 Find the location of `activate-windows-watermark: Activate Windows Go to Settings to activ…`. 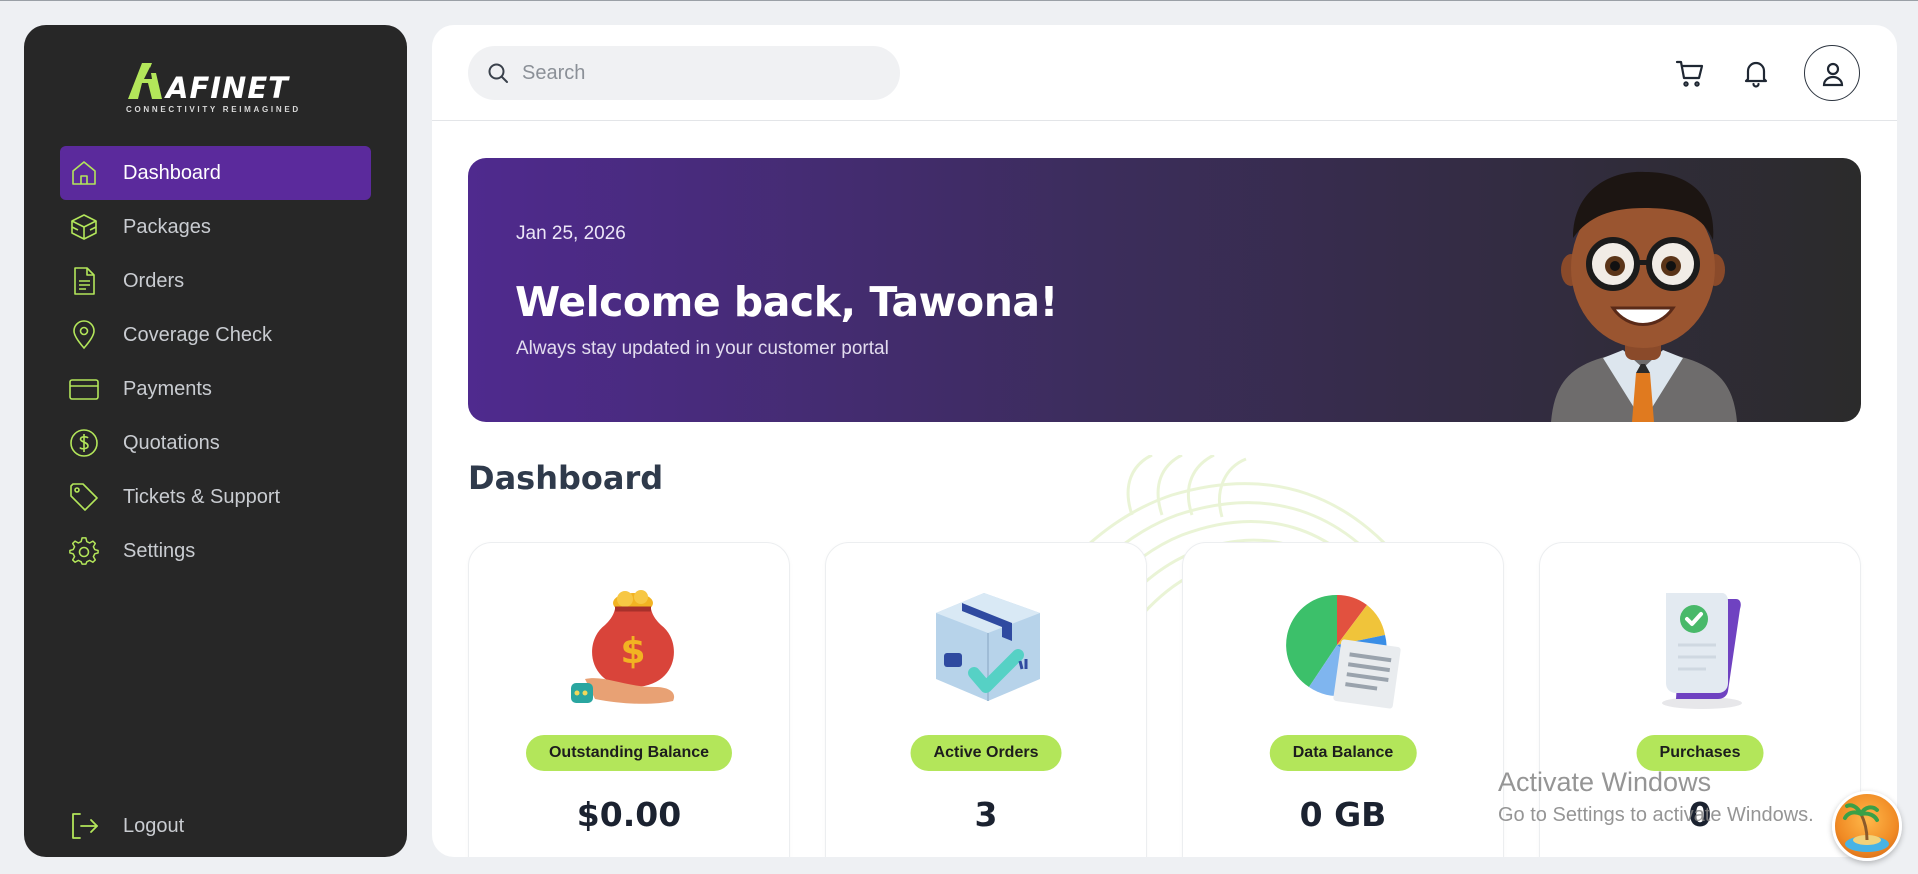

activate-windows-watermark: Activate Windows Go to Settings to activ… is located at coordinates (1656, 797).